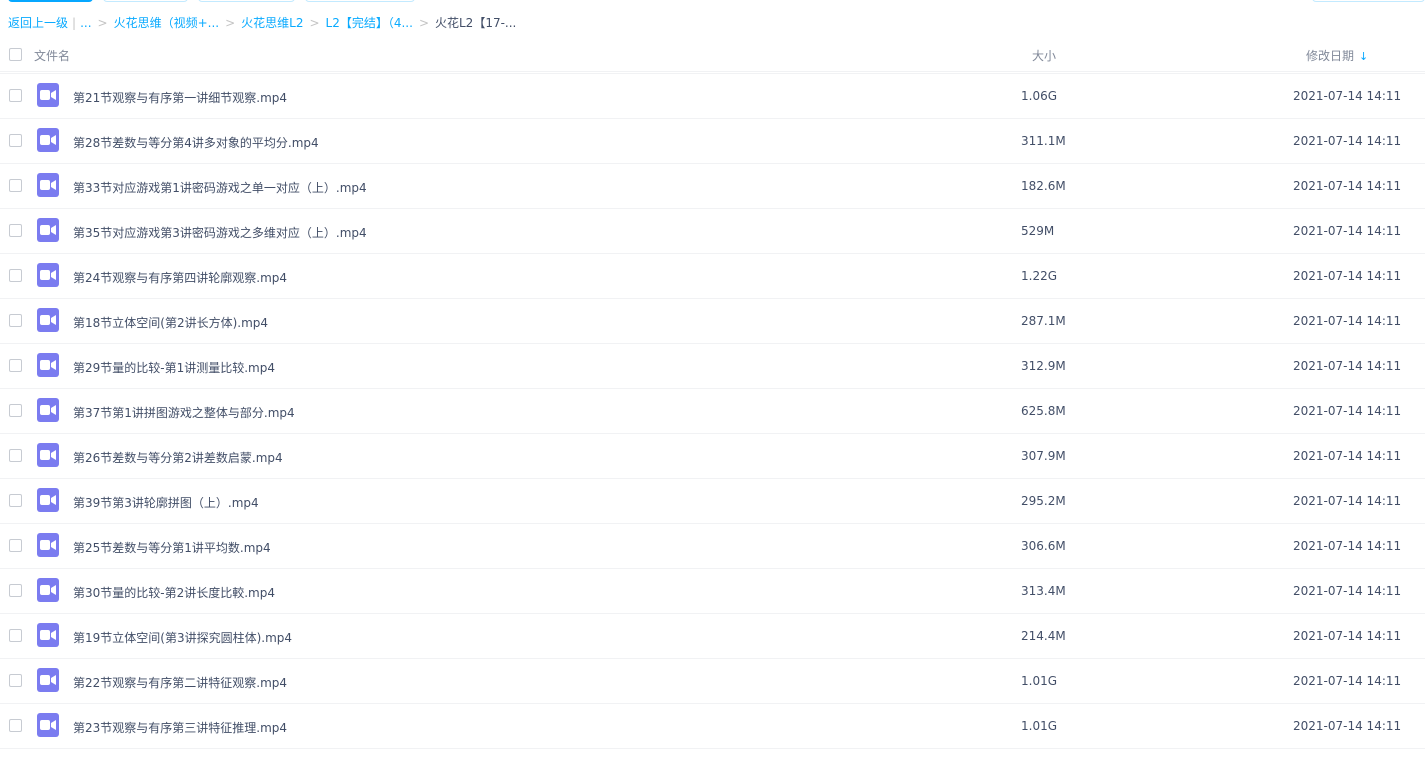 The height and width of the screenshot is (764, 1425). Describe the element at coordinates (1039, 681) in the screenshot. I see `file-size: 1.01G` at that location.